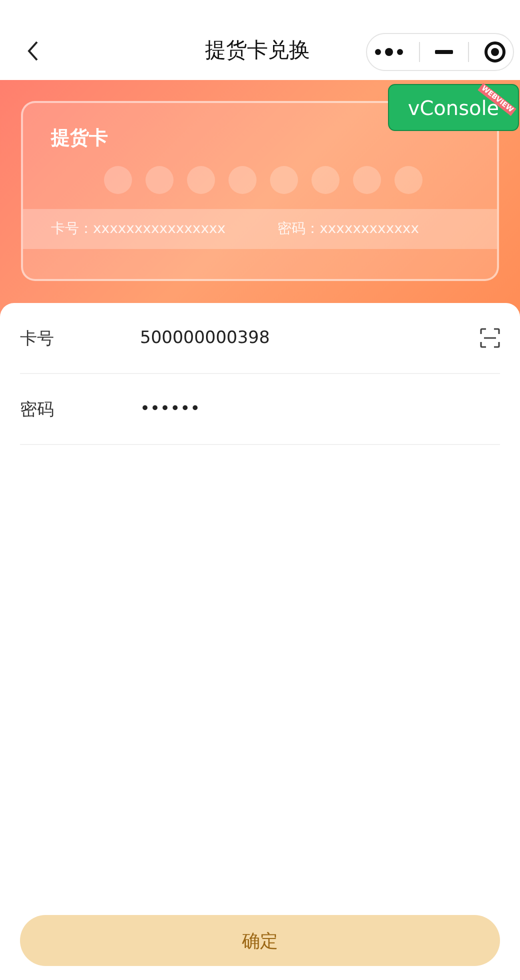  I want to click on back-icon, so click(33, 51).